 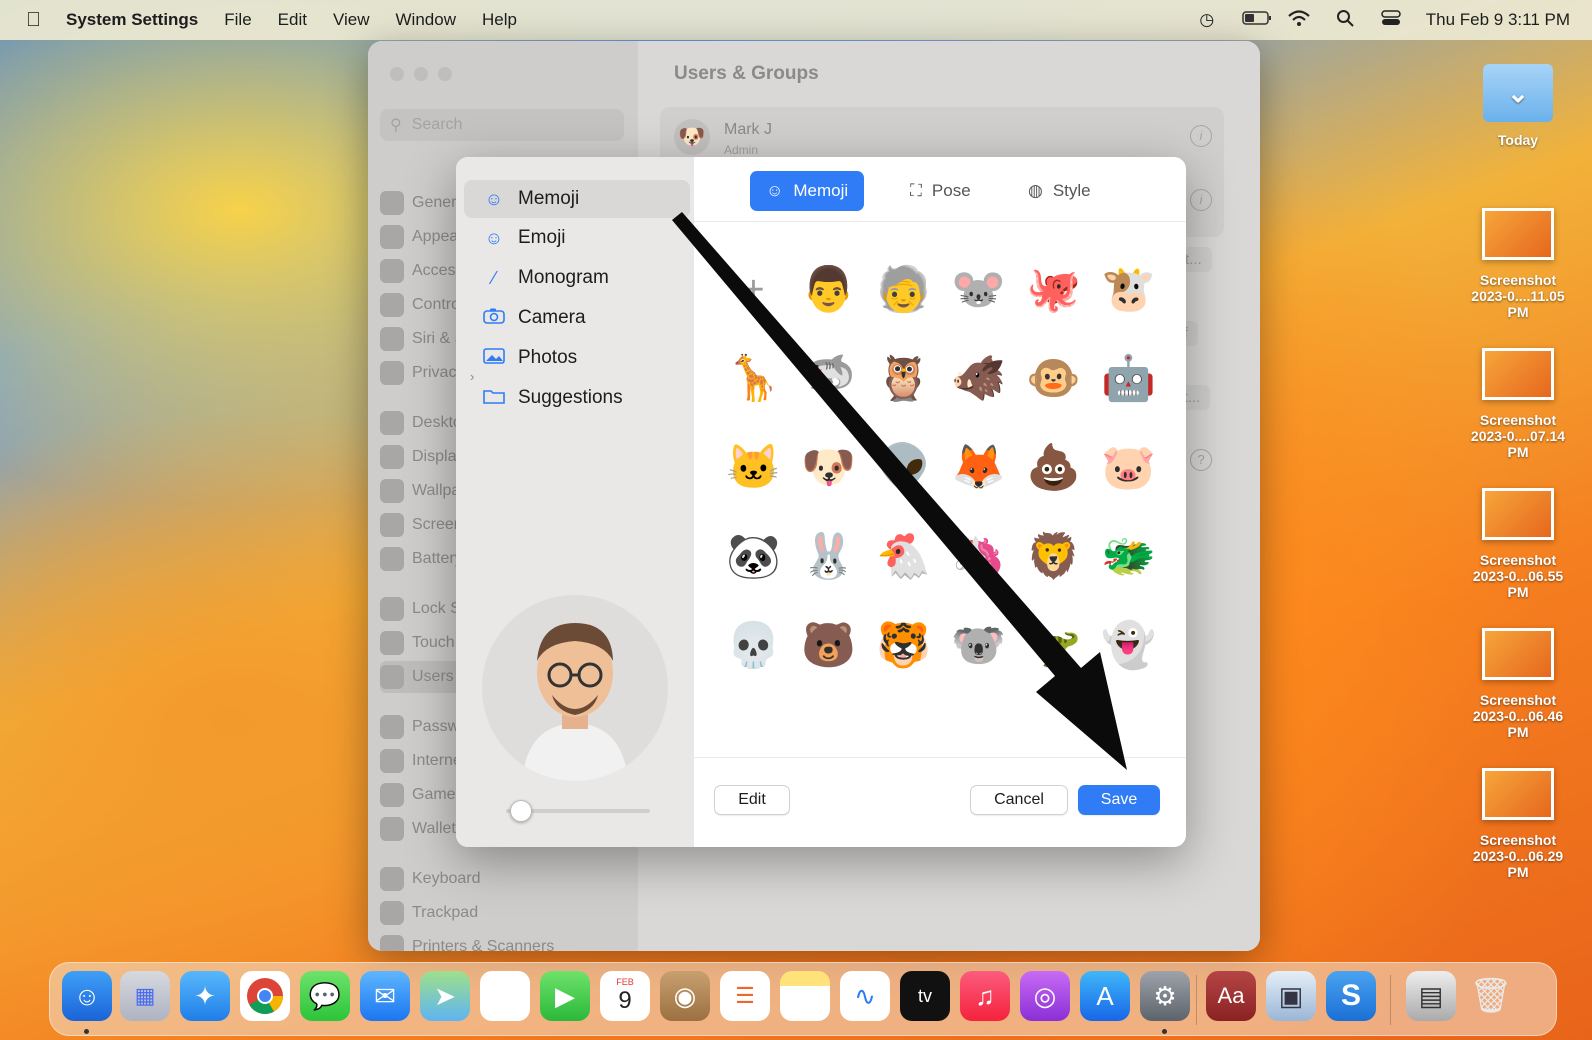 What do you see at coordinates (445, 996) in the screenshot?
I see `maps-icon: ➤` at bounding box center [445, 996].